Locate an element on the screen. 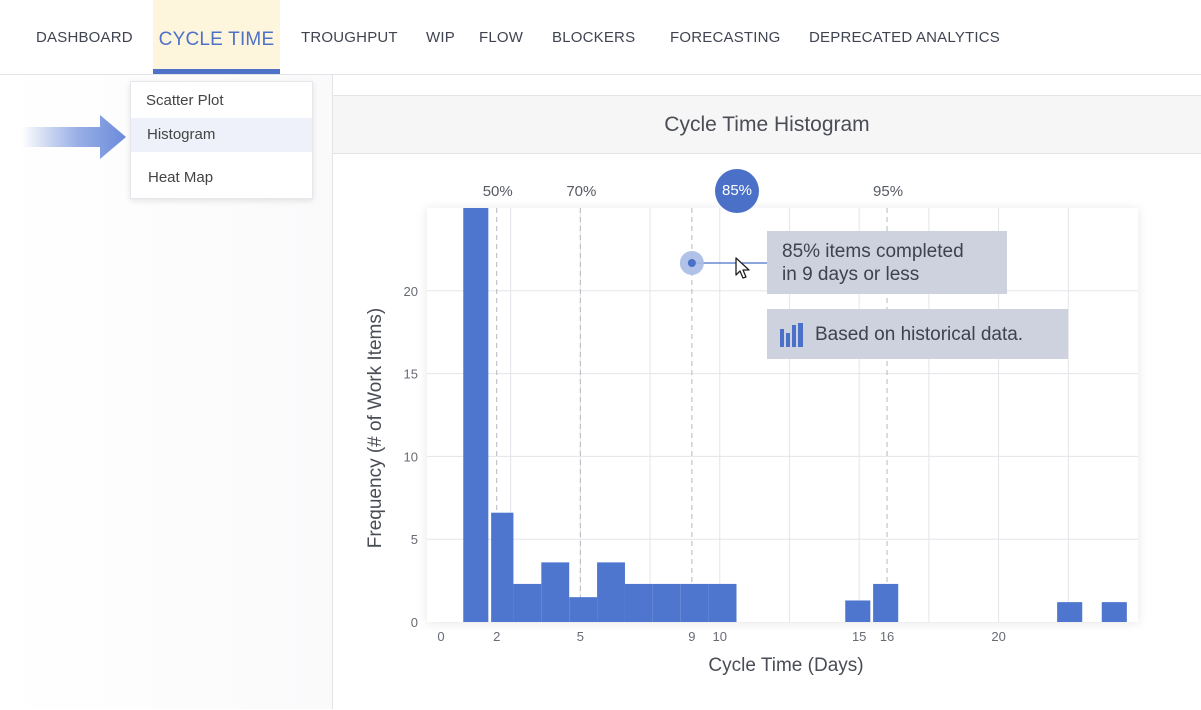  y-tick-label: 20 is located at coordinates (411, 291).